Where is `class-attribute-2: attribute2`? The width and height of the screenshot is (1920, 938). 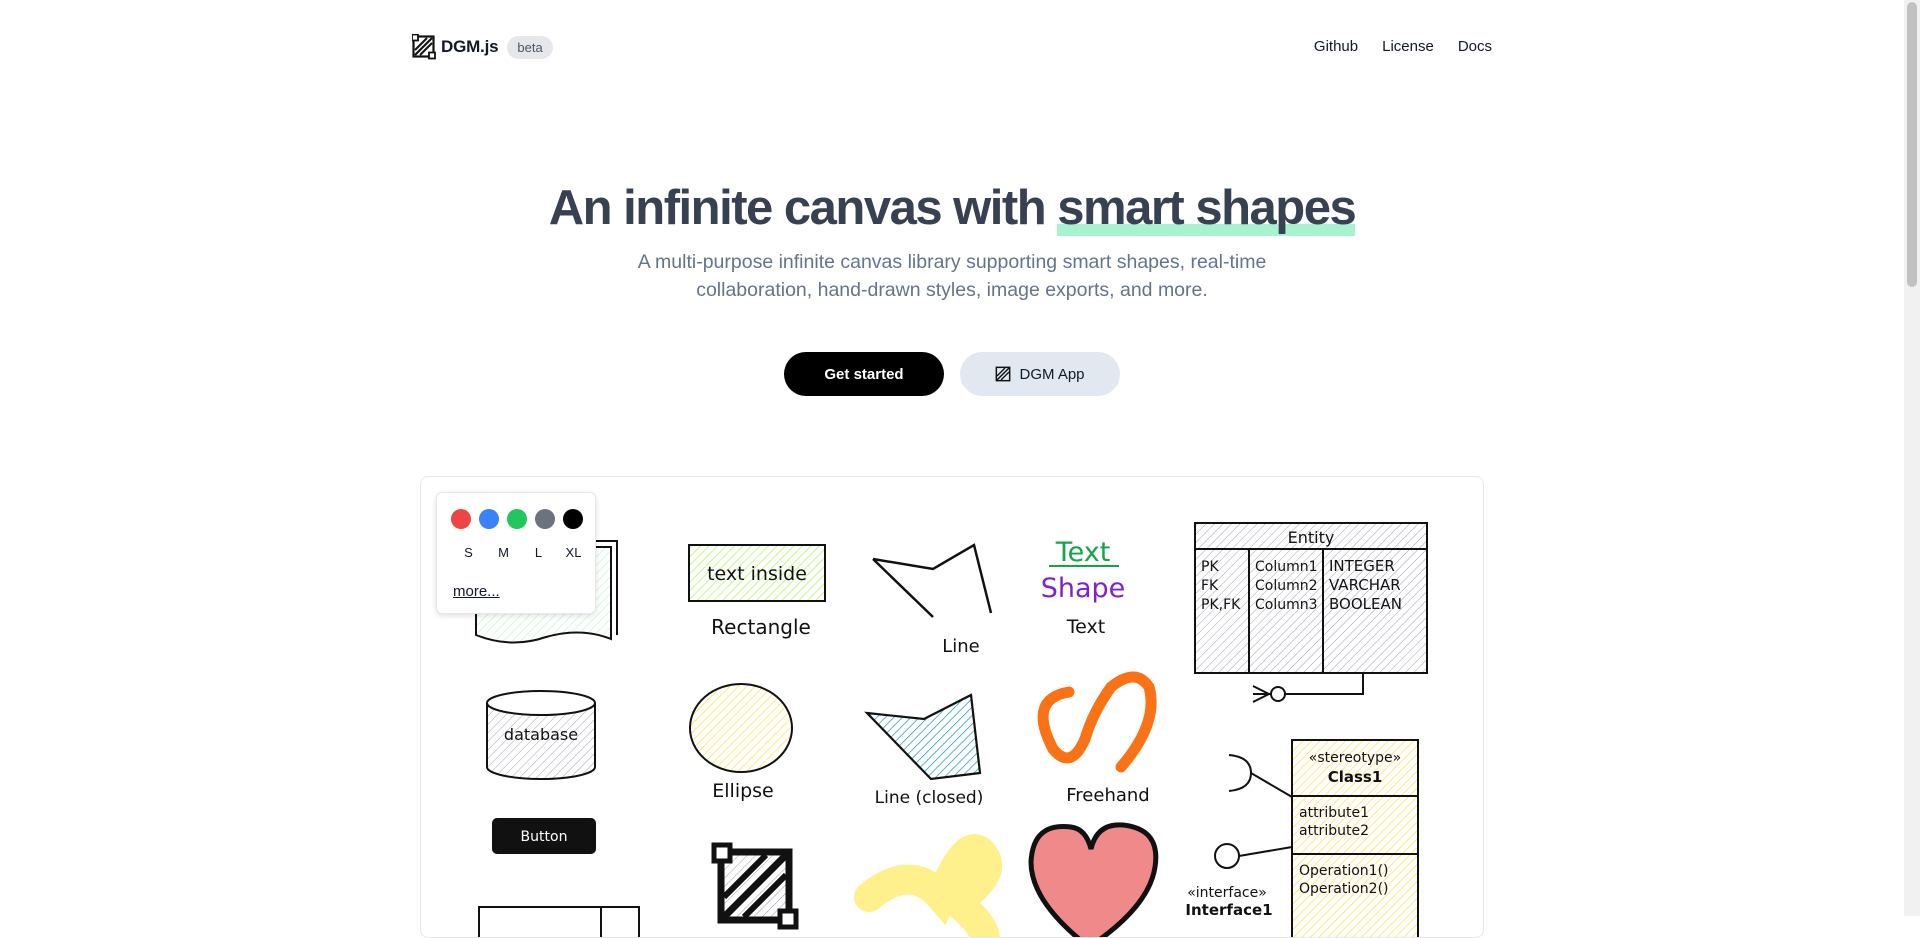 class-attribute-2: attribute2 is located at coordinates (1334, 831).